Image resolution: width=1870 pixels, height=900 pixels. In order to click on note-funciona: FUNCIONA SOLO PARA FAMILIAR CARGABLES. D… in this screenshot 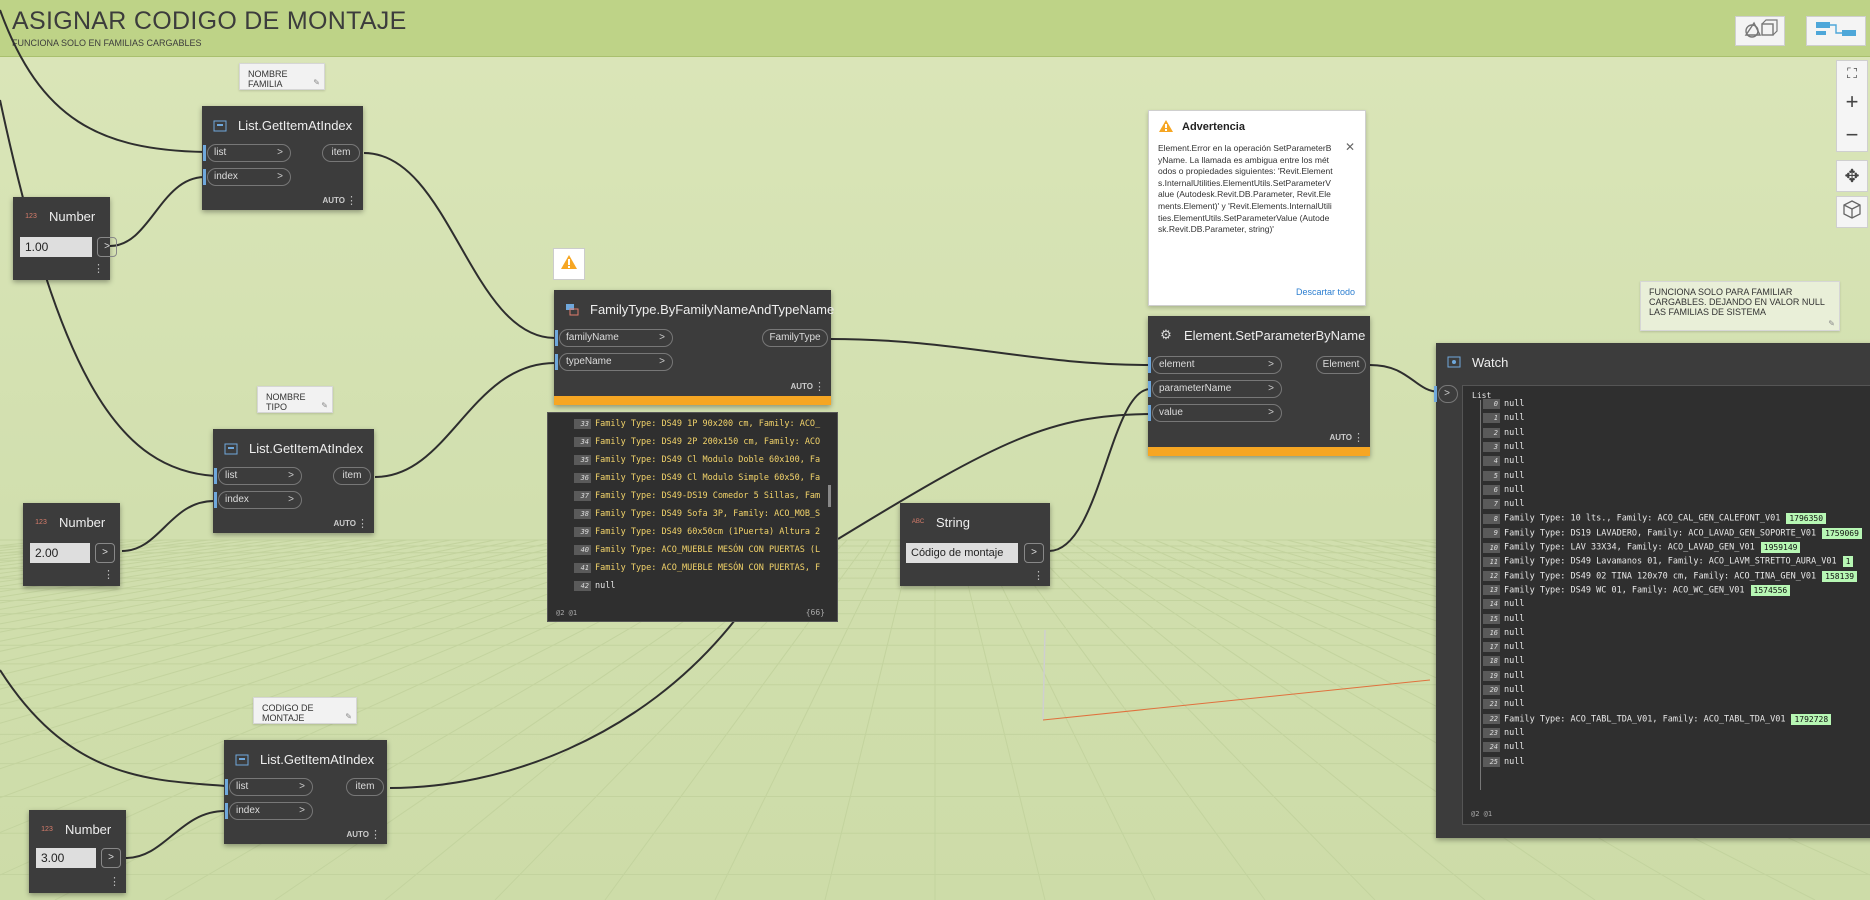, I will do `click(1740, 306)`.